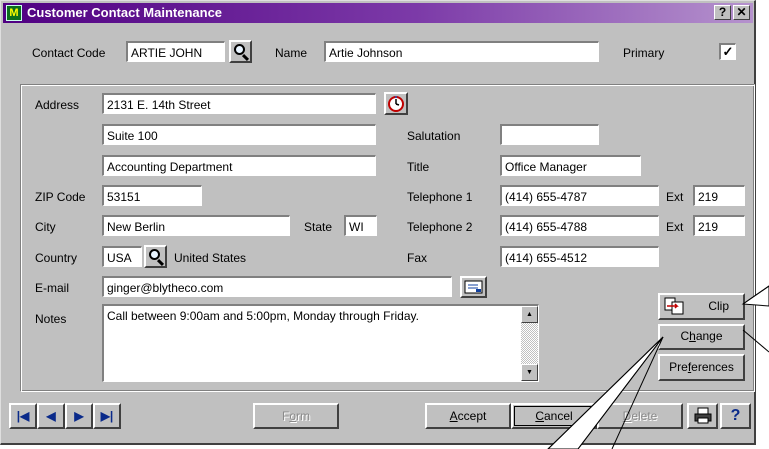 This screenshot has width=769, height=449. Describe the element at coordinates (570, 165) in the screenshot. I see `title-input: Office Manager` at that location.